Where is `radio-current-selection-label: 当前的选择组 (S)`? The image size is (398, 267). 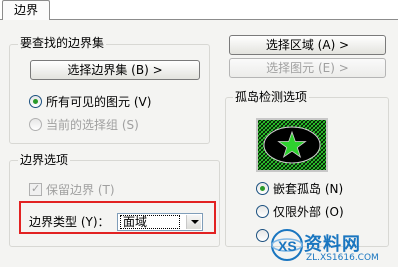 radio-current-selection-label: 当前的选择组 (S) is located at coordinates (92, 125).